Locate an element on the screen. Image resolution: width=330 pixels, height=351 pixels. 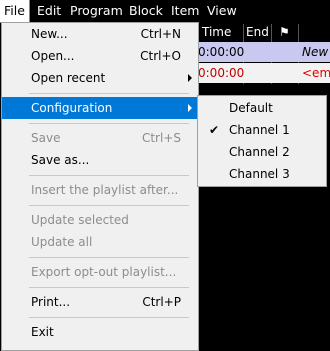
submenu-item-label: Channel 3 is located at coordinates (259, 174).